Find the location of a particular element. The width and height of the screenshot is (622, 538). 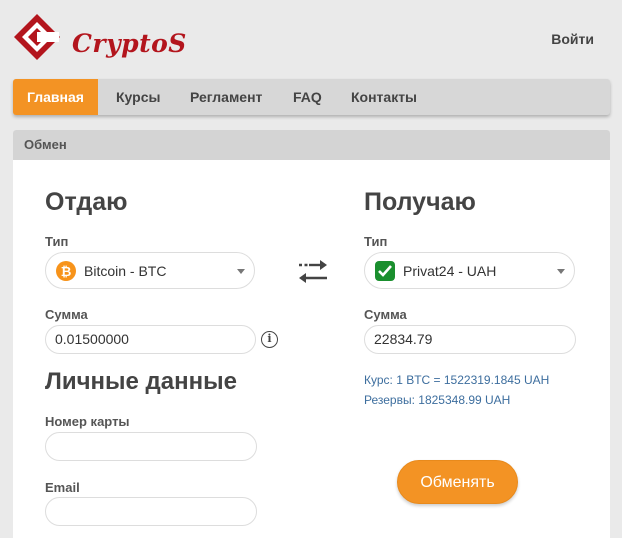

get-amount-label: Сумма is located at coordinates (385, 314).